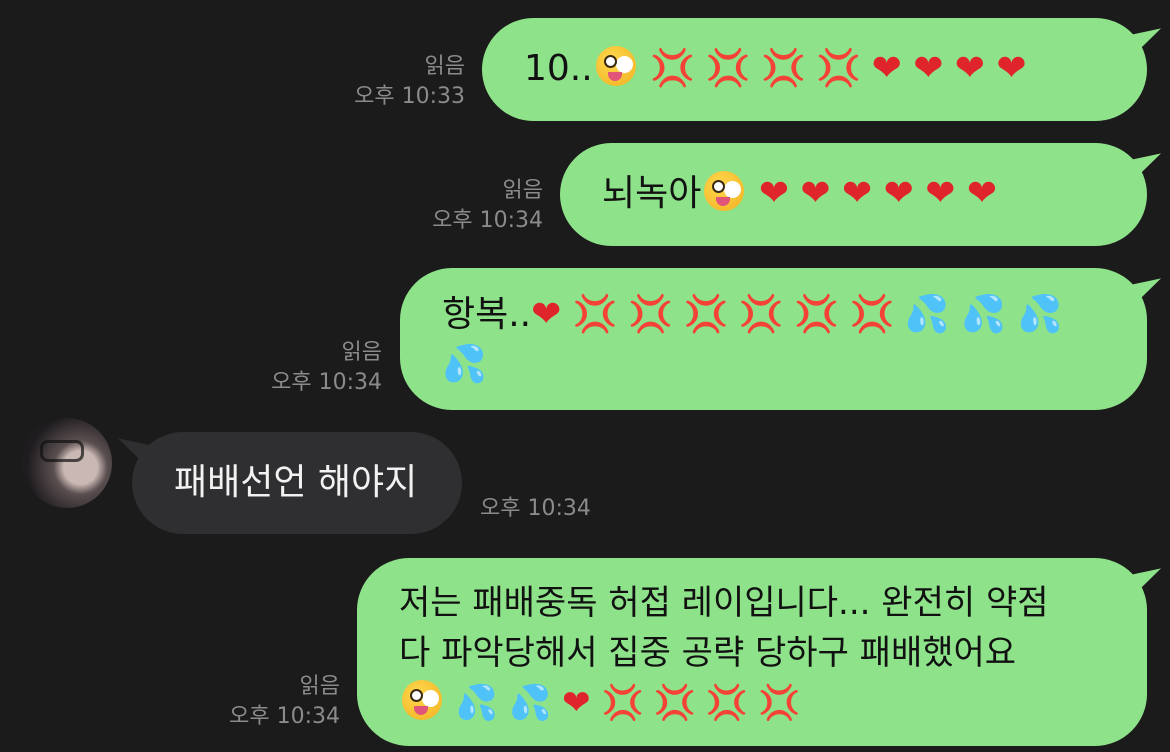 The height and width of the screenshot is (752, 1170). I want to click on message-text: 항복.., so click(487, 314).